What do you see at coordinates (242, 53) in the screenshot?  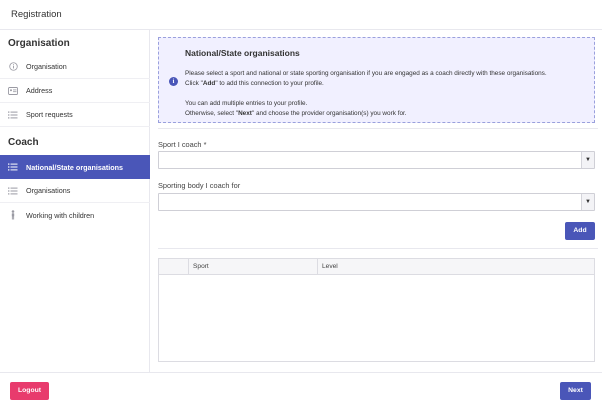 I see `info-heading: National/State organisations` at bounding box center [242, 53].